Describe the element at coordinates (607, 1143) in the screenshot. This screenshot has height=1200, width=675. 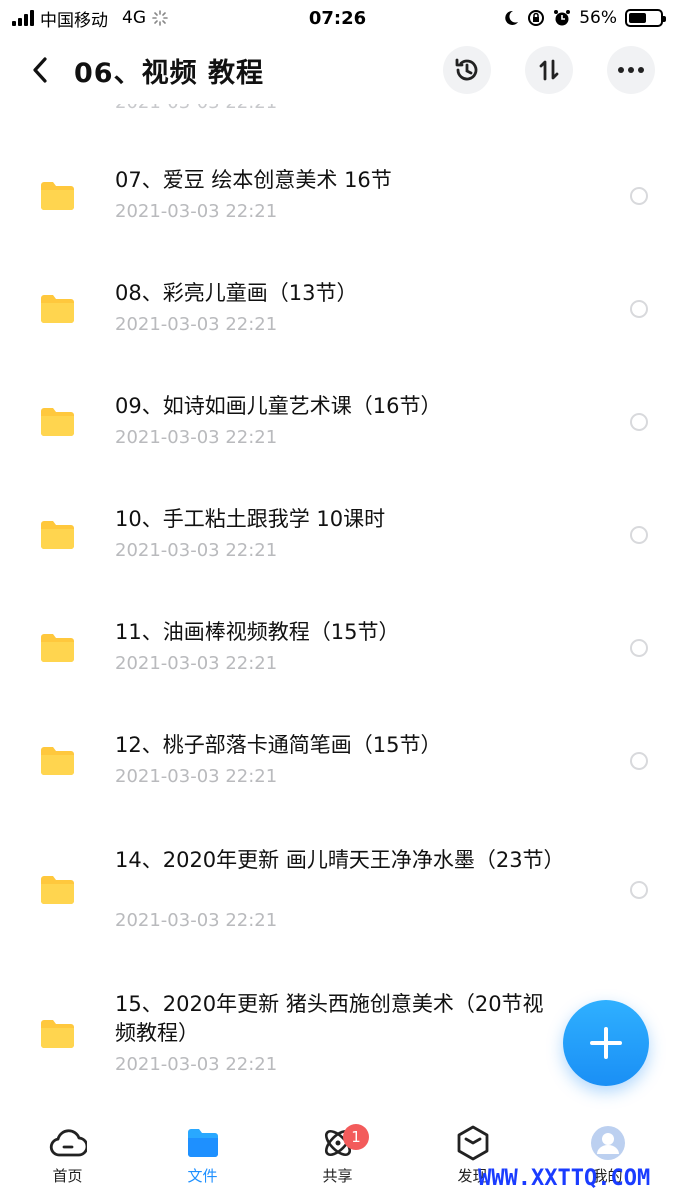
I see `avatar-icon` at that location.